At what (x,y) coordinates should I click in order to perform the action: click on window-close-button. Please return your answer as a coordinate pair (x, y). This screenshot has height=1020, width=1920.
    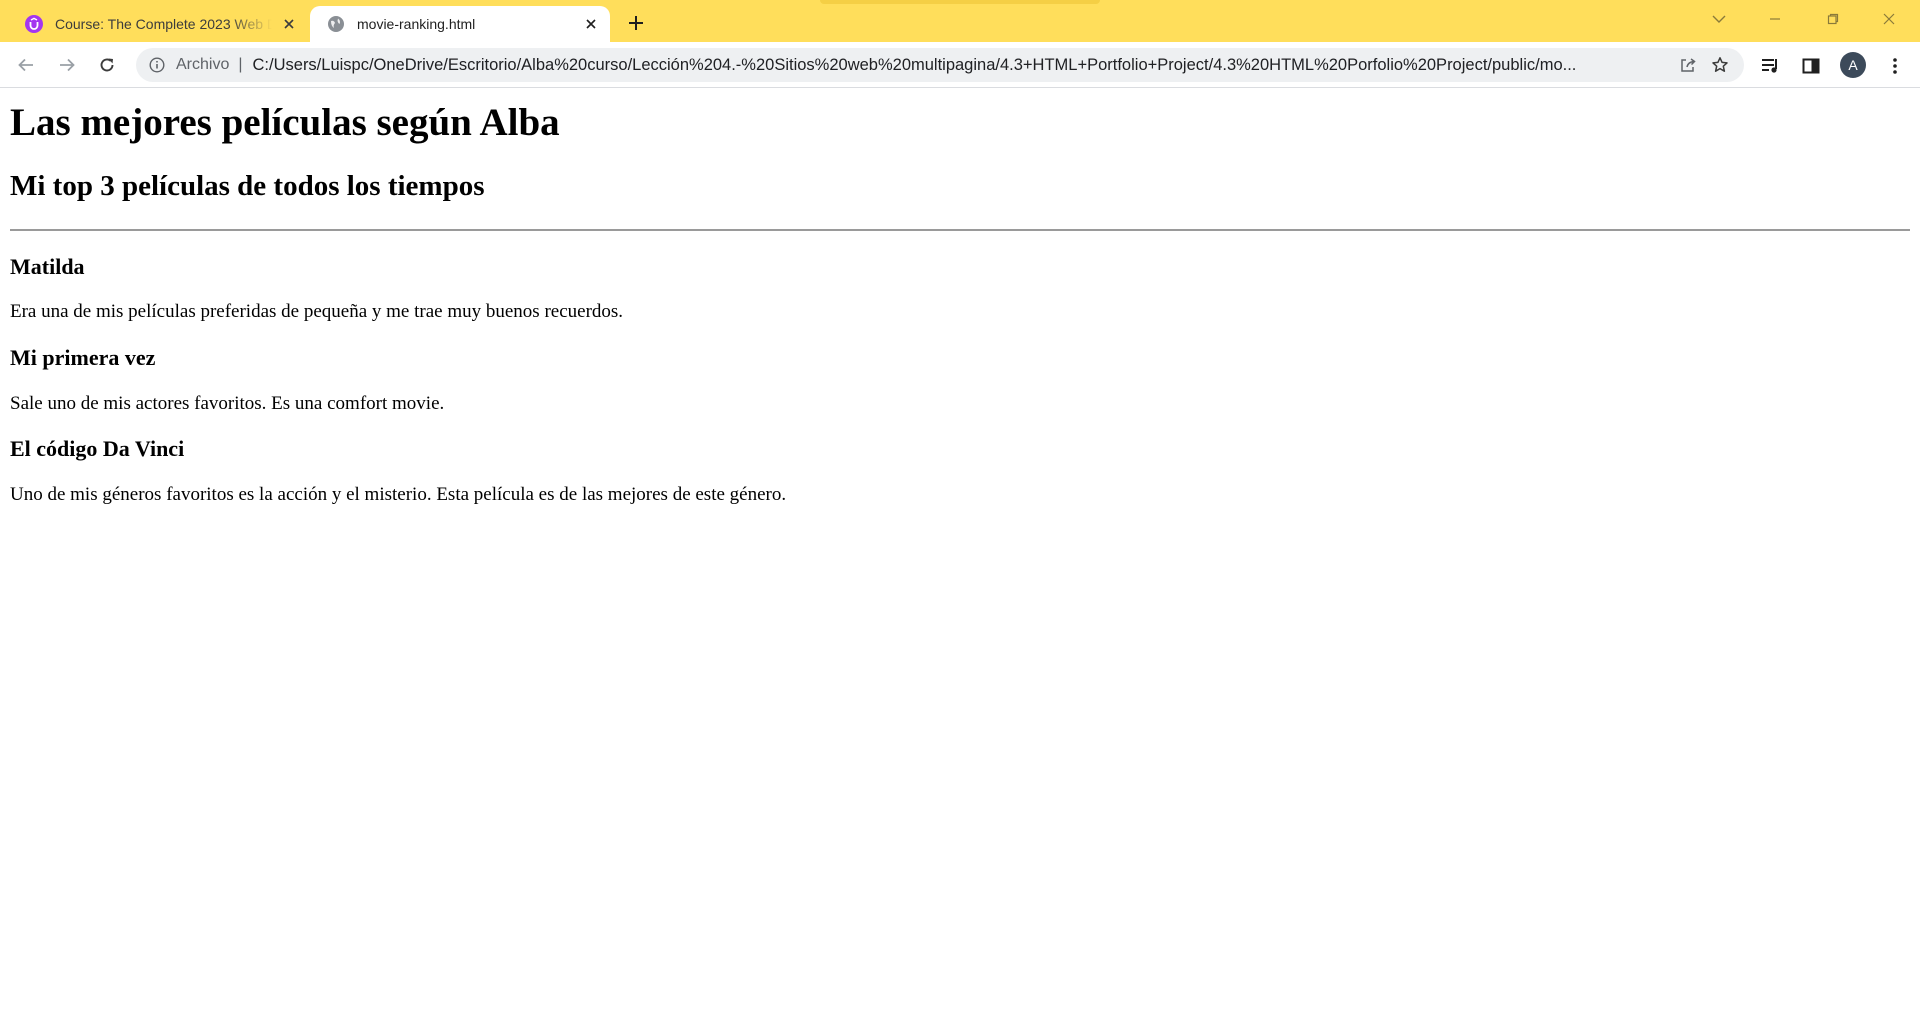
    Looking at the image, I should click on (1889, 19).